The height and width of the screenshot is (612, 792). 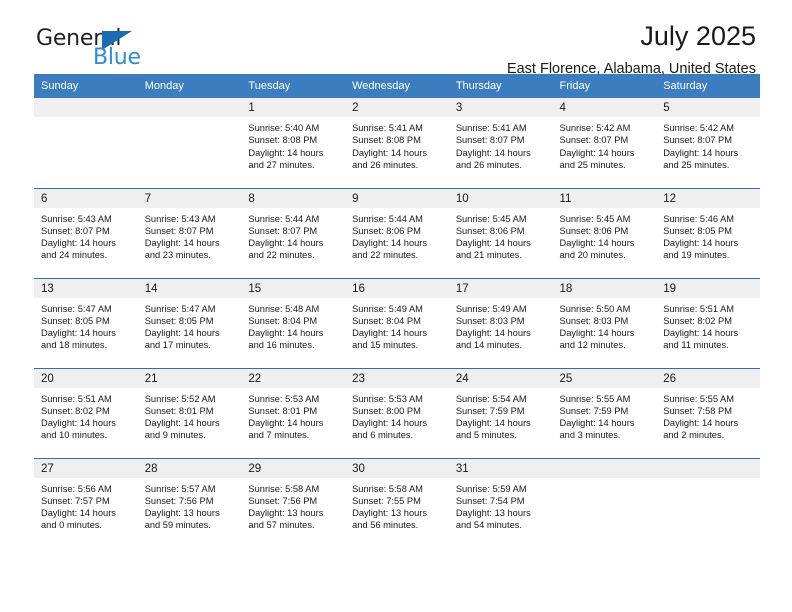 I want to click on day-number: 9, so click(x=397, y=198).